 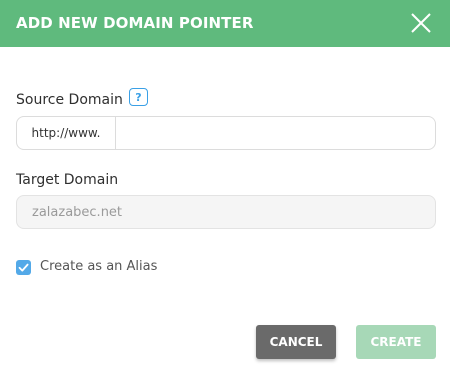 I want to click on close-icon, so click(x=421, y=23).